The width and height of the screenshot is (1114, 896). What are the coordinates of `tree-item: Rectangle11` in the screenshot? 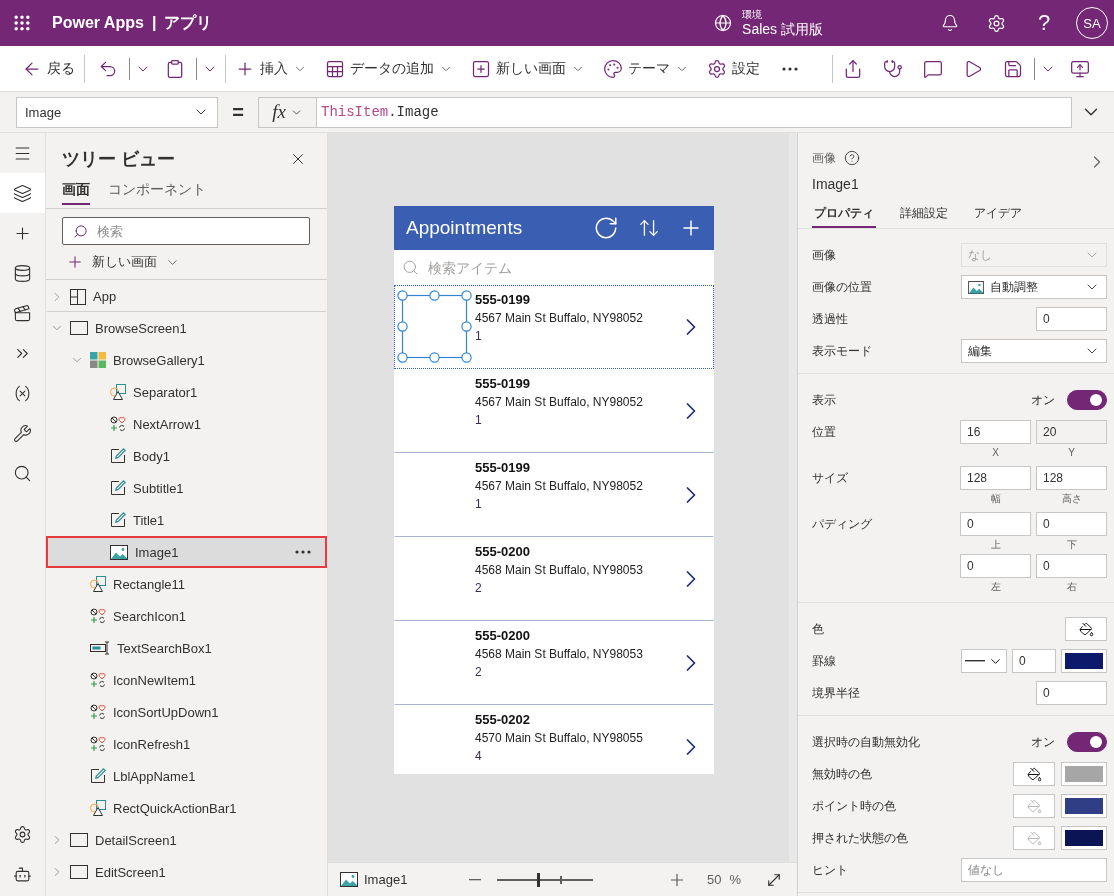 It's located at (186, 584).